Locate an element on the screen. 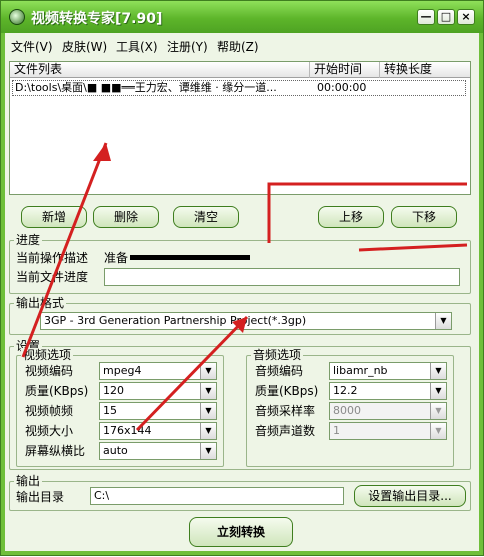  video-size-value: 176x144 is located at coordinates (127, 430).